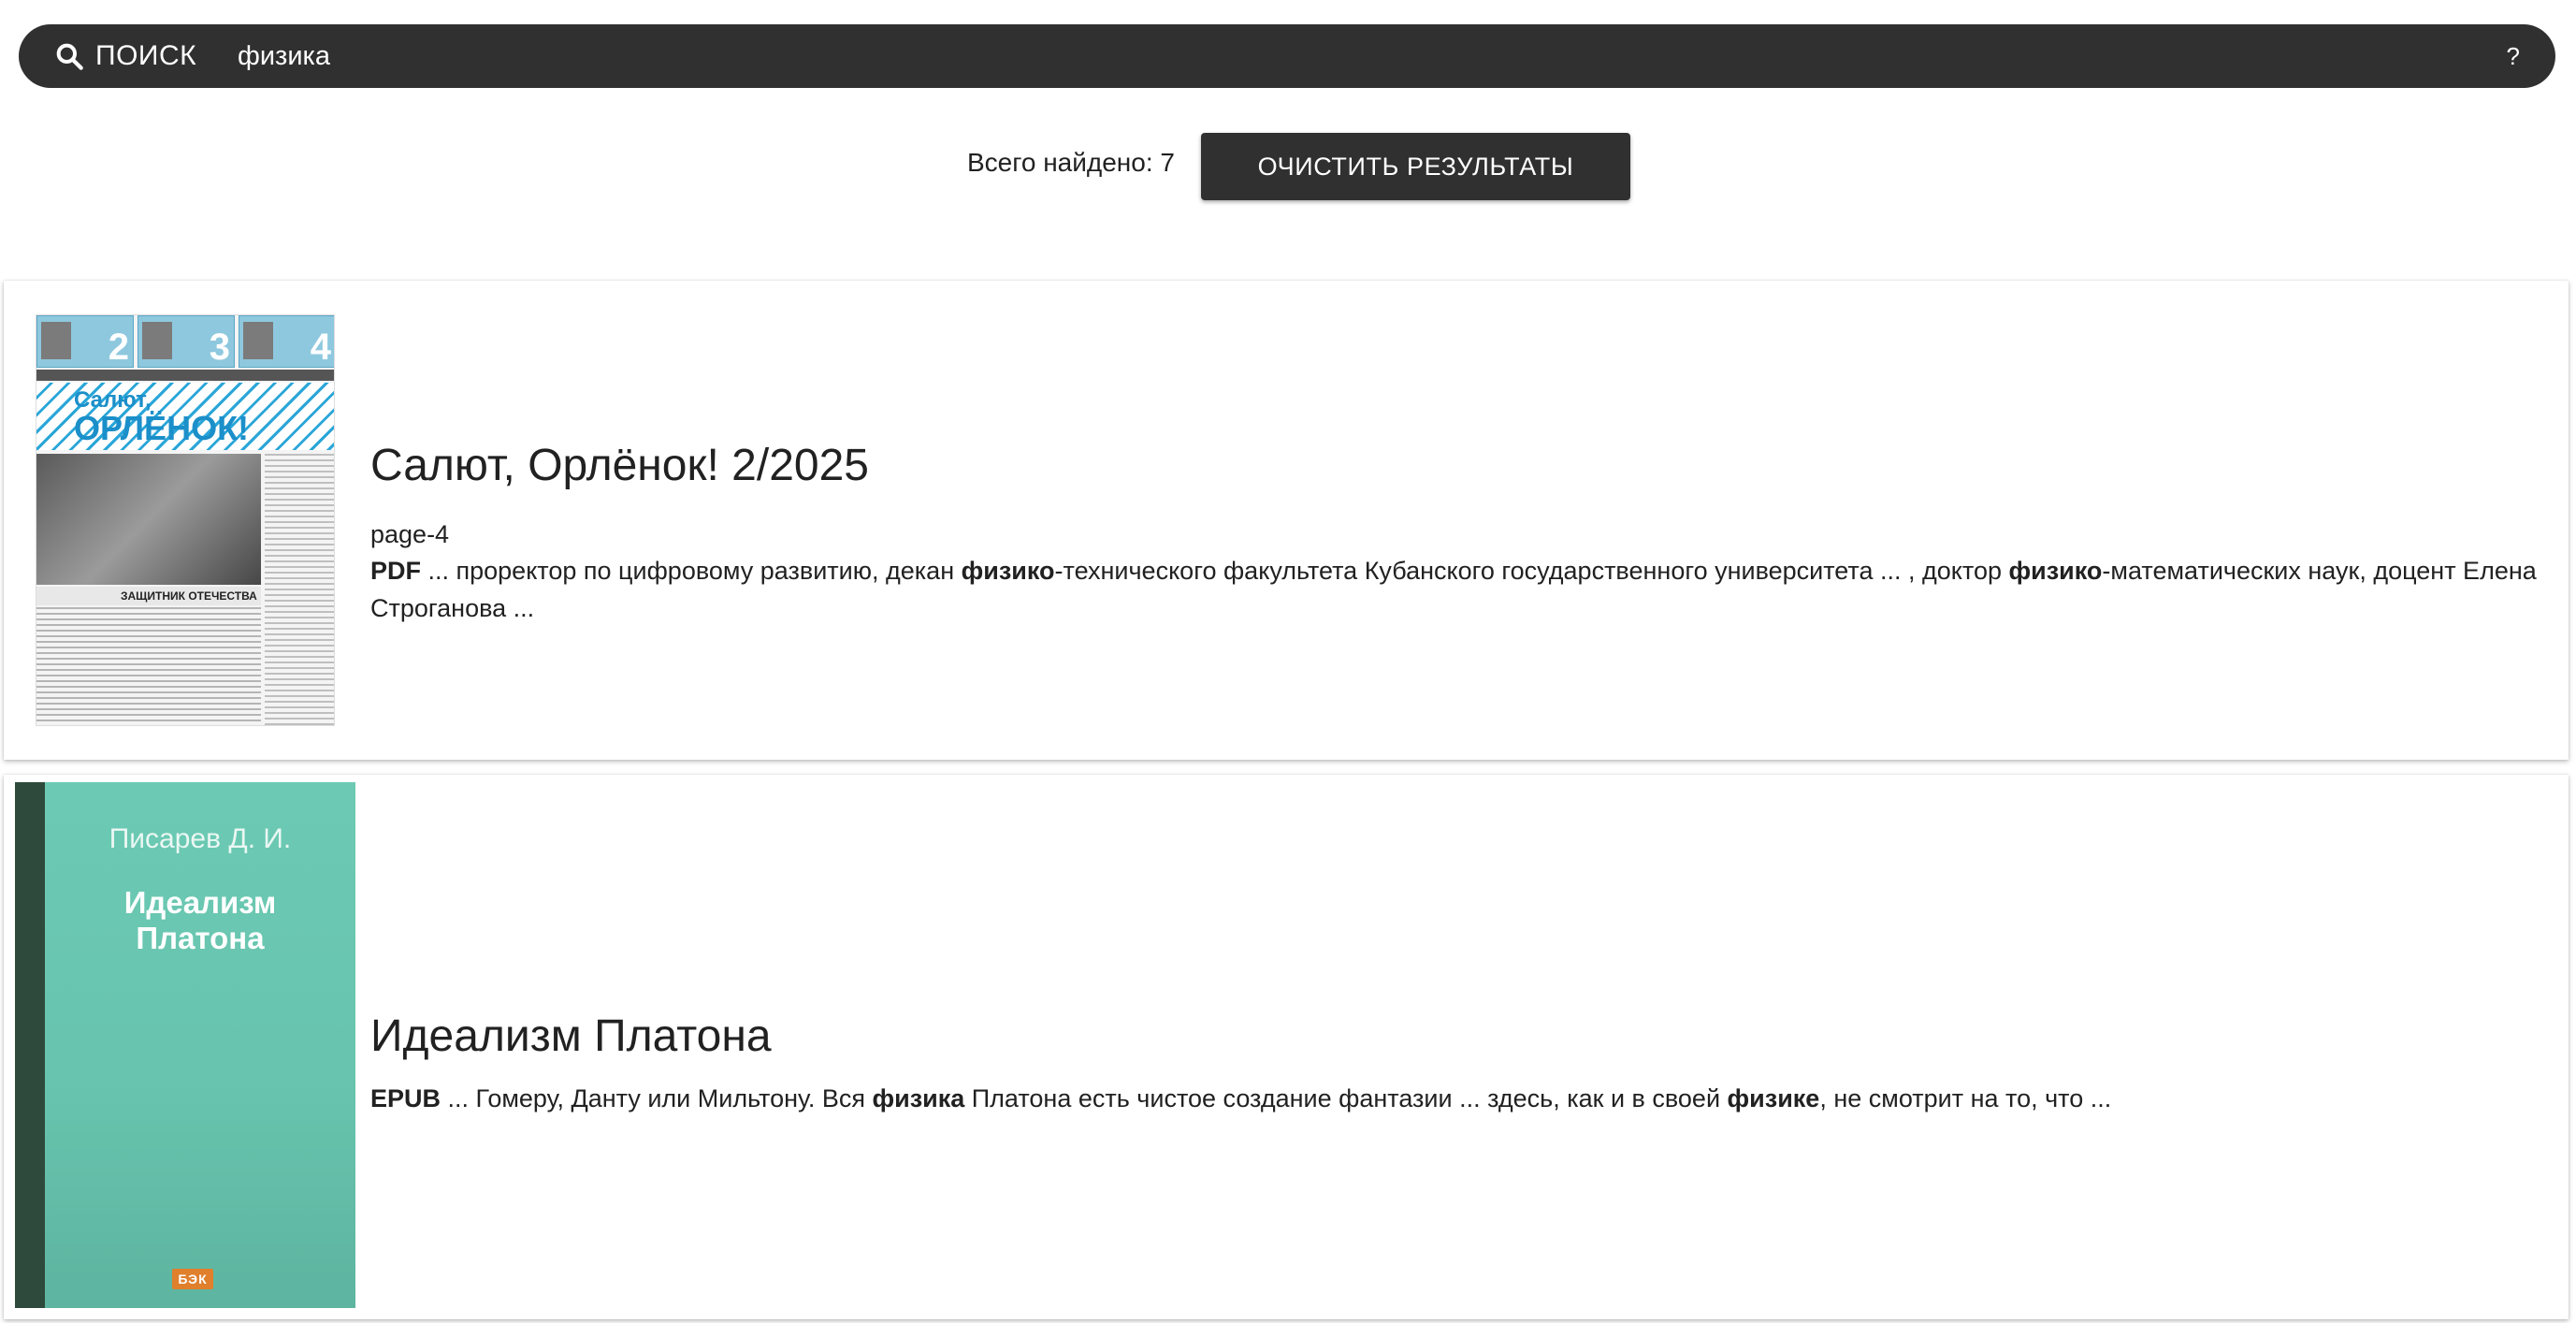 The width and height of the screenshot is (2576, 1323). Describe the element at coordinates (185, 1045) in the screenshot. I see `result-cover-image: Писарев Д. И. Идеализм Платона БЭК` at that location.